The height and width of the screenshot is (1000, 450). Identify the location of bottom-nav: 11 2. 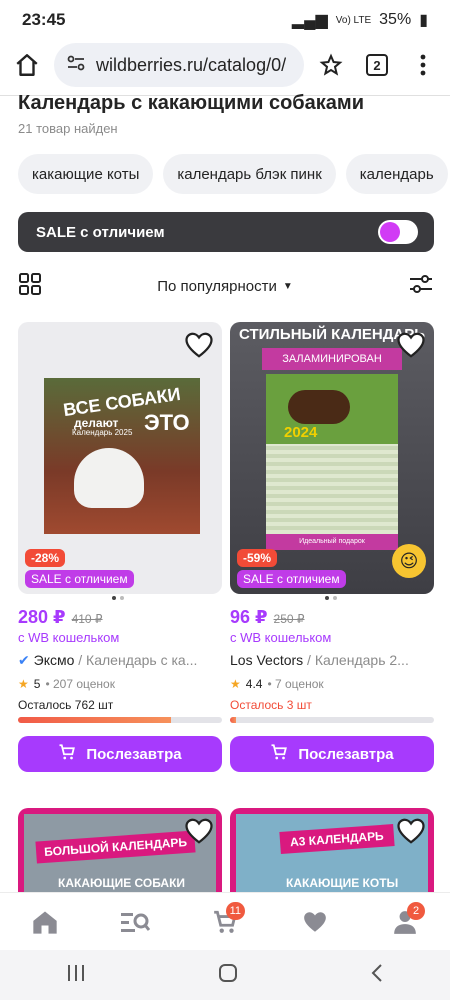
(225, 921).